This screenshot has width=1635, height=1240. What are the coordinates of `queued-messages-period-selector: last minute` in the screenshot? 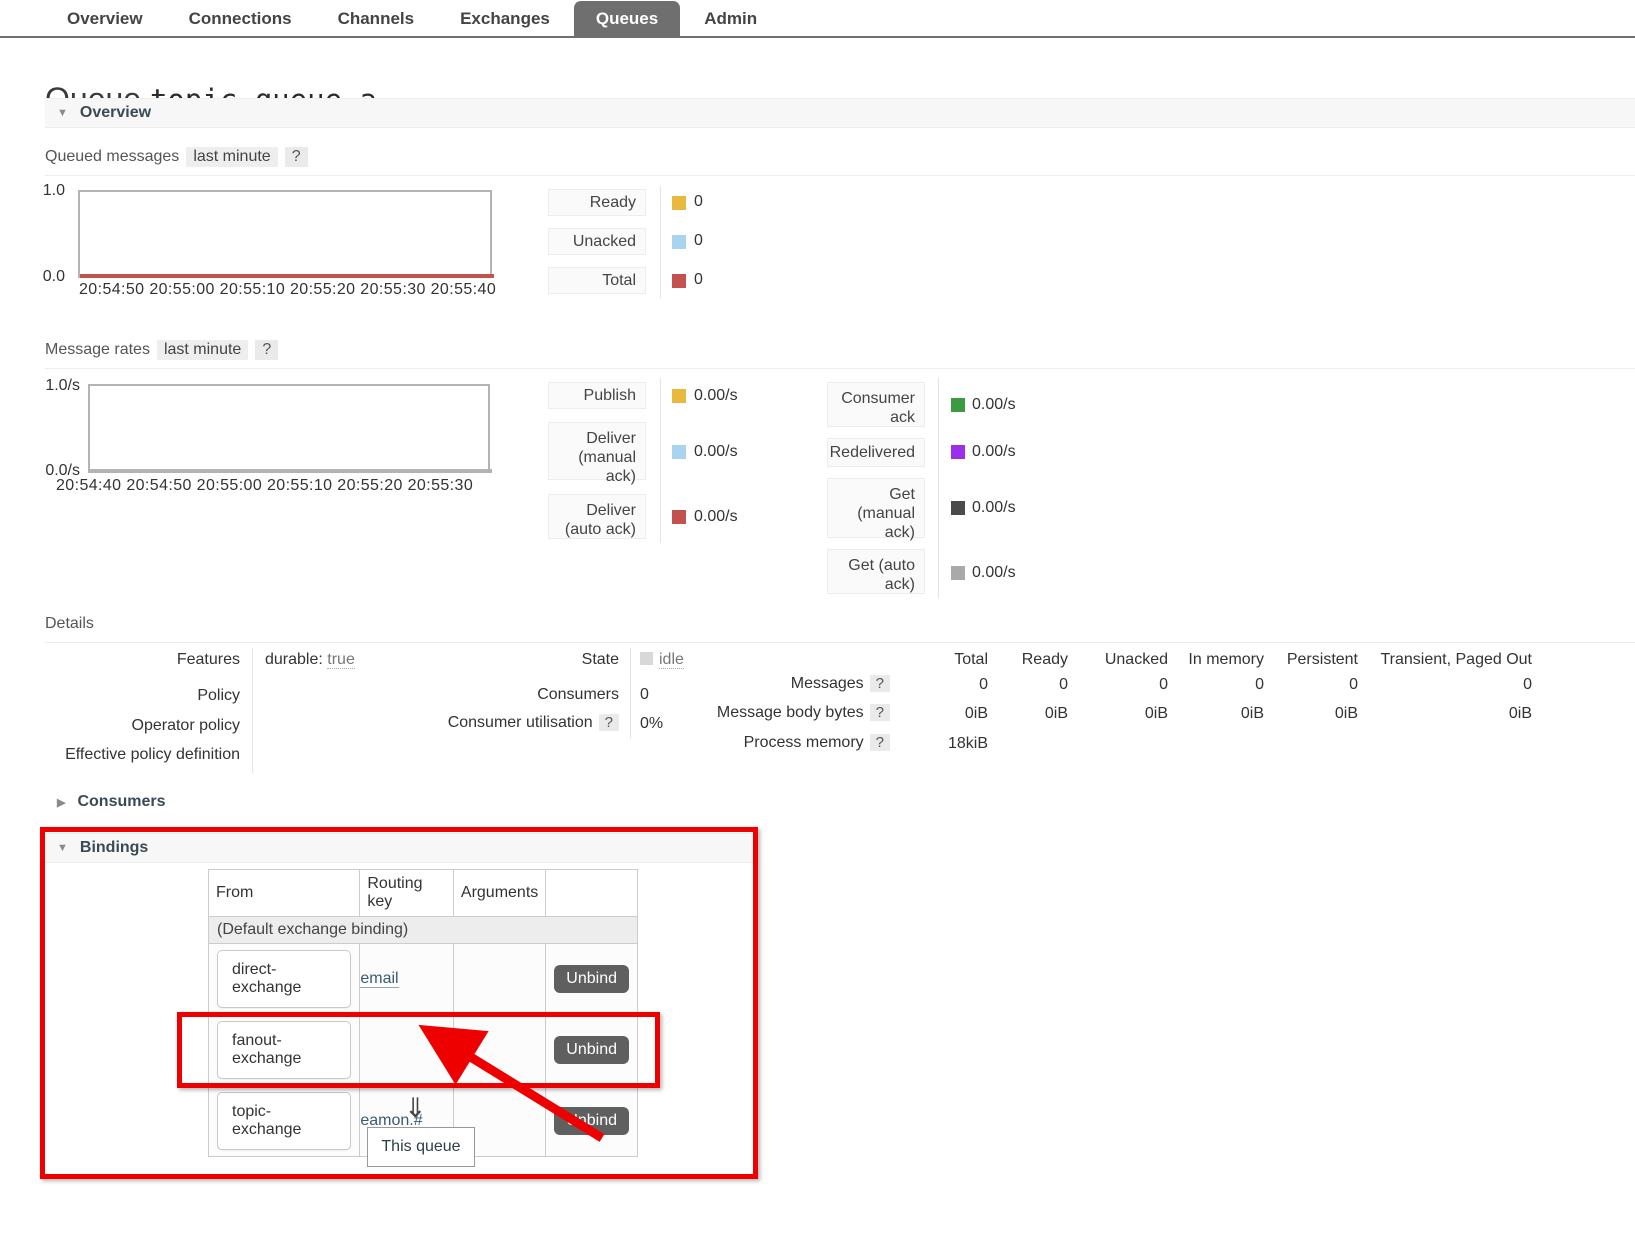 It's located at (232, 157).